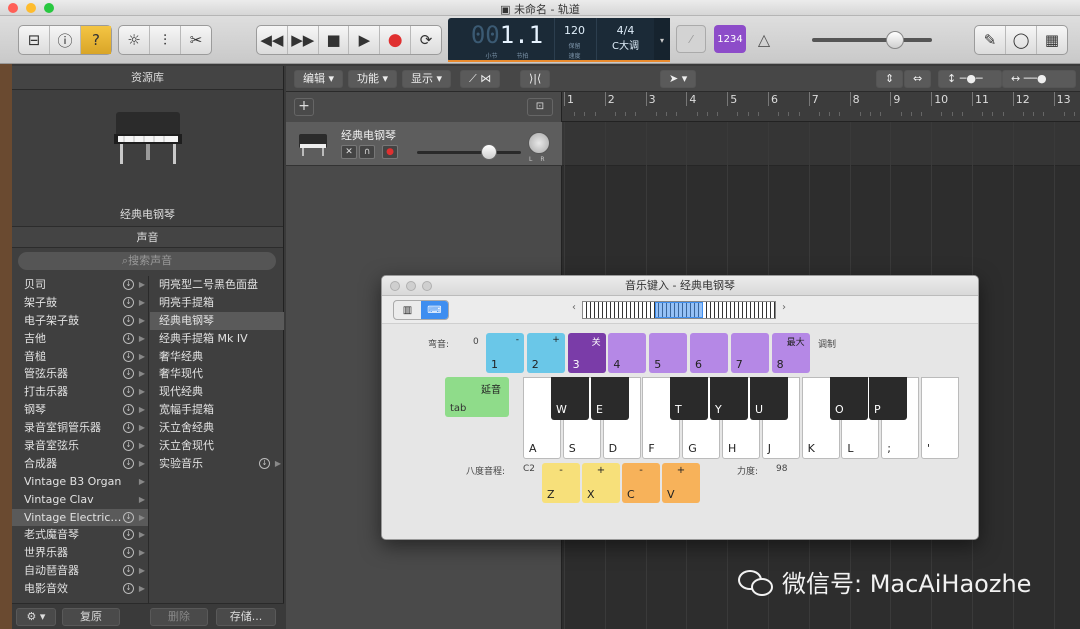 Image resolution: width=1080 pixels, height=629 pixels. What do you see at coordinates (662, 40) in the screenshot?
I see `lcd-menu-button: ▾` at bounding box center [662, 40].